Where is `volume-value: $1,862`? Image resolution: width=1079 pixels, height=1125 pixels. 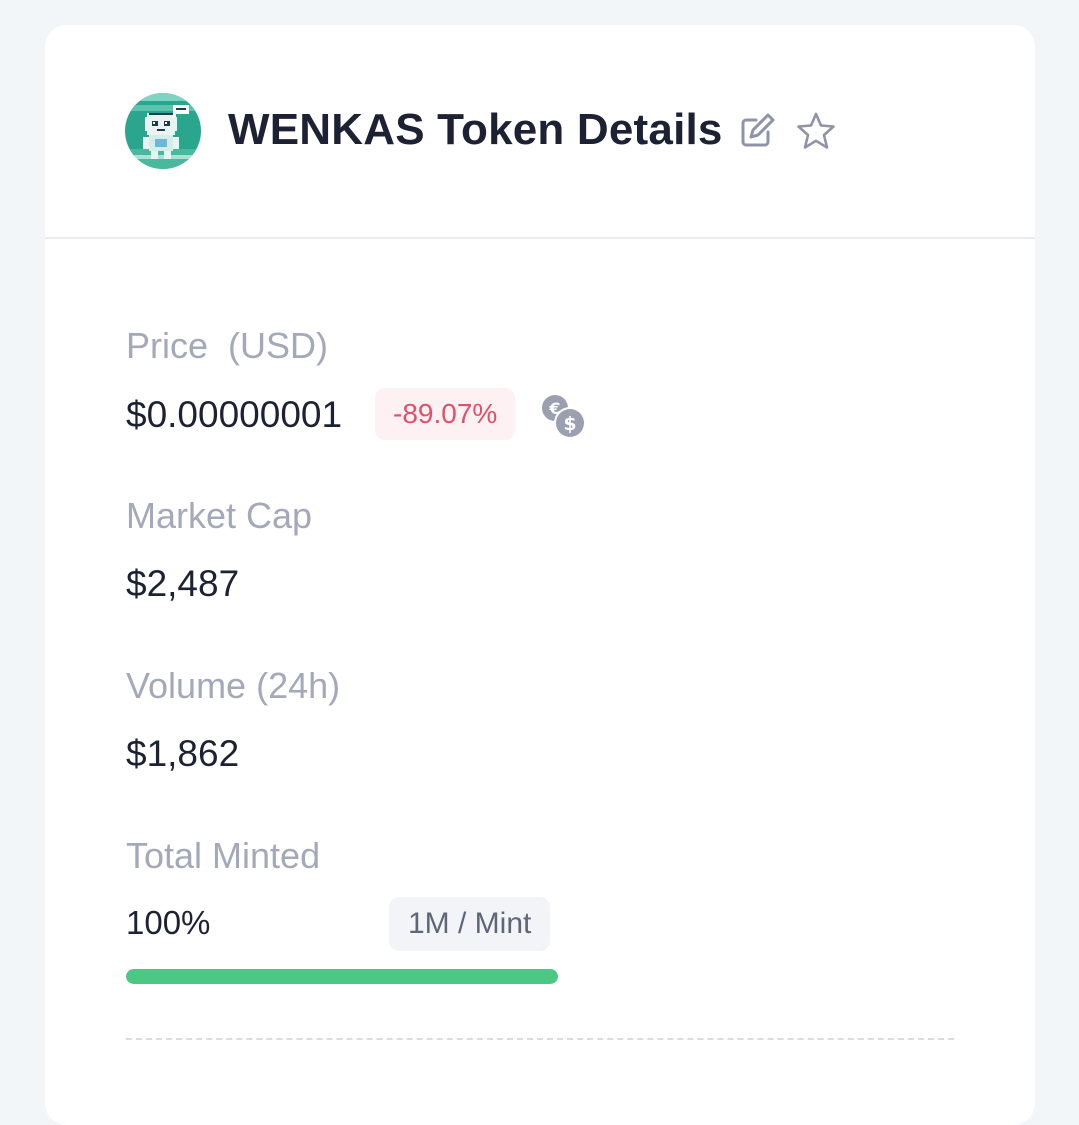 volume-value: $1,862 is located at coordinates (183, 753).